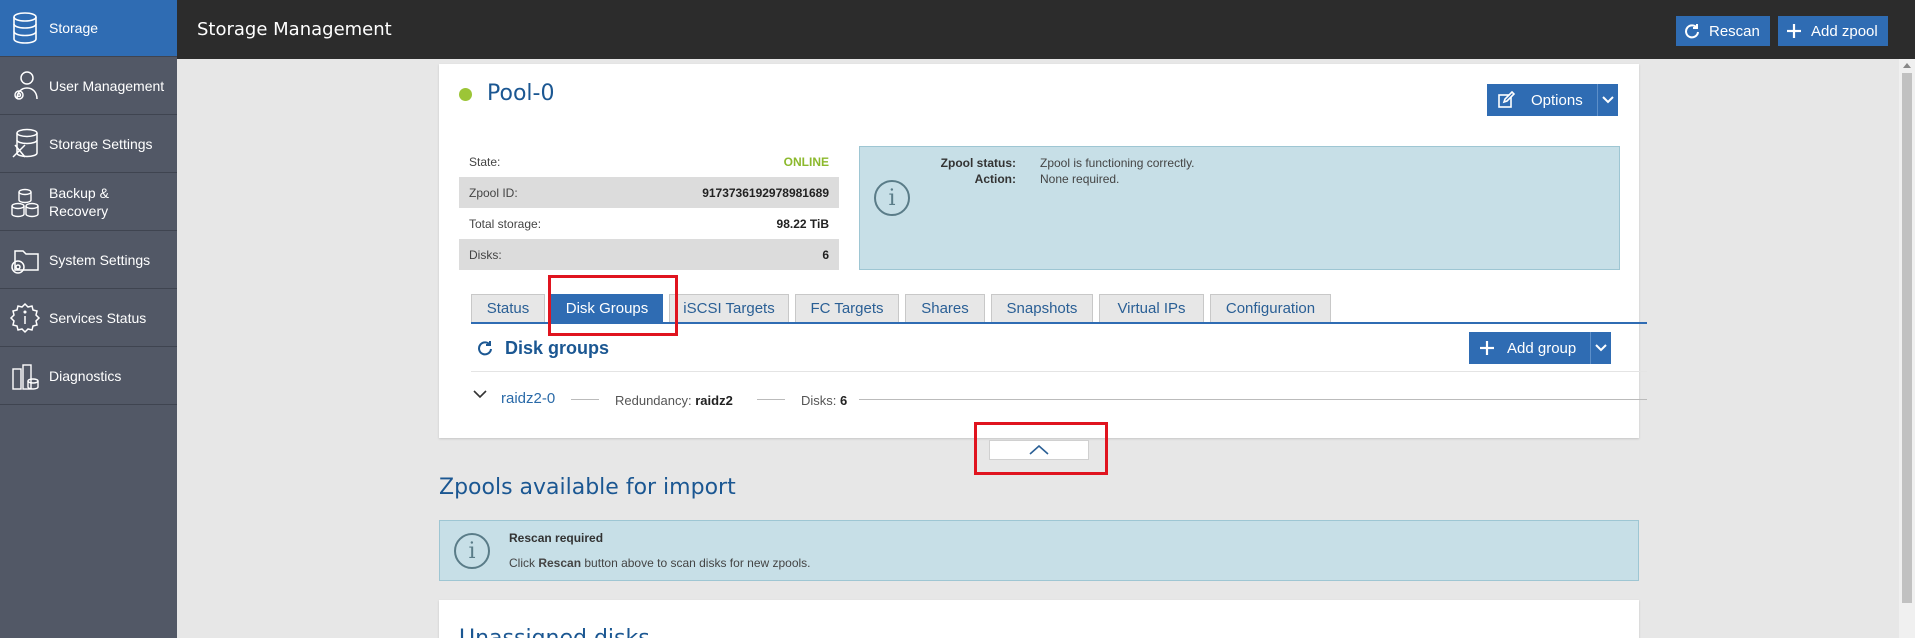 This screenshot has width=1915, height=638. What do you see at coordinates (24, 144) in the screenshot?
I see `database-tools-icon` at bounding box center [24, 144].